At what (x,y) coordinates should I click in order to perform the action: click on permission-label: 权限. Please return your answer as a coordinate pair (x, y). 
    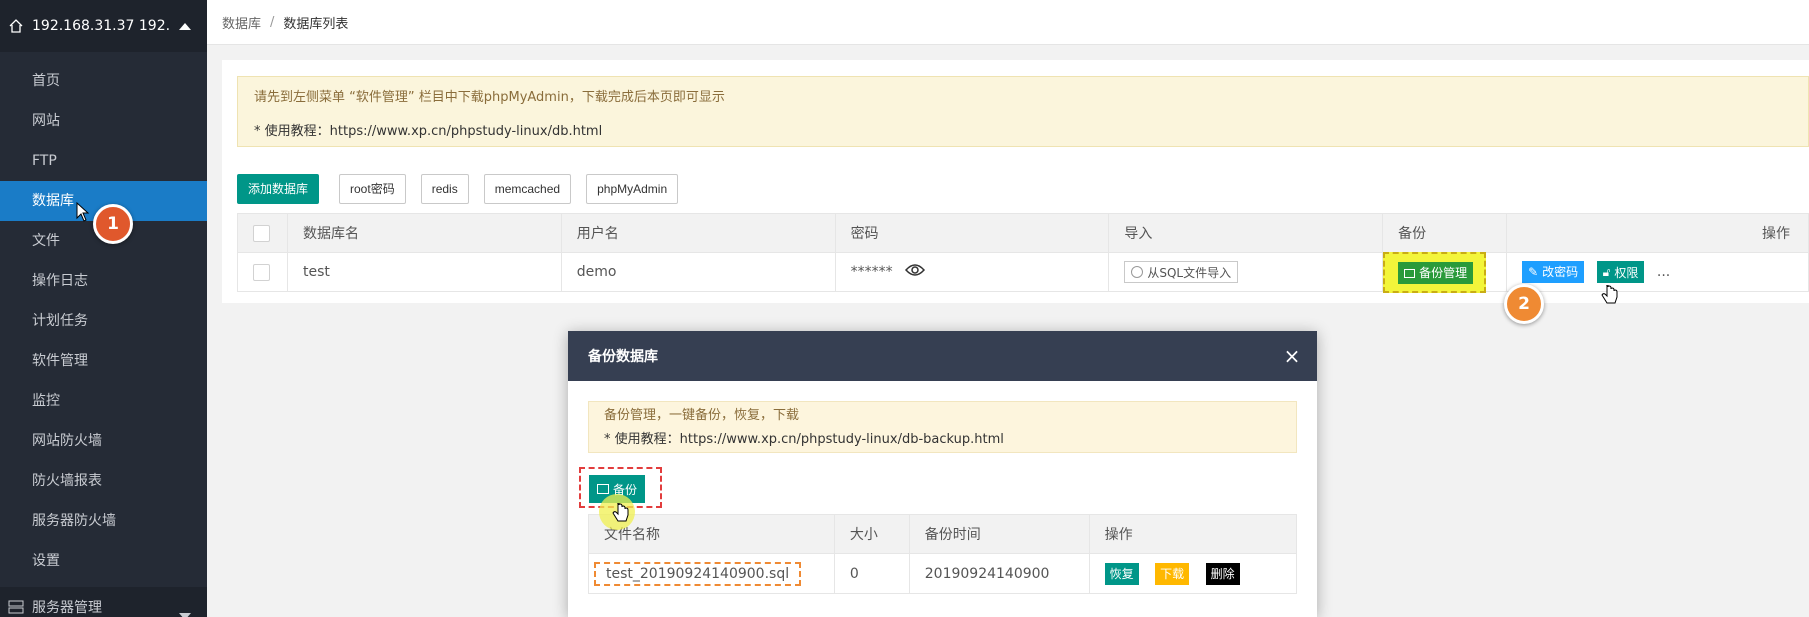
    Looking at the image, I should click on (1626, 272).